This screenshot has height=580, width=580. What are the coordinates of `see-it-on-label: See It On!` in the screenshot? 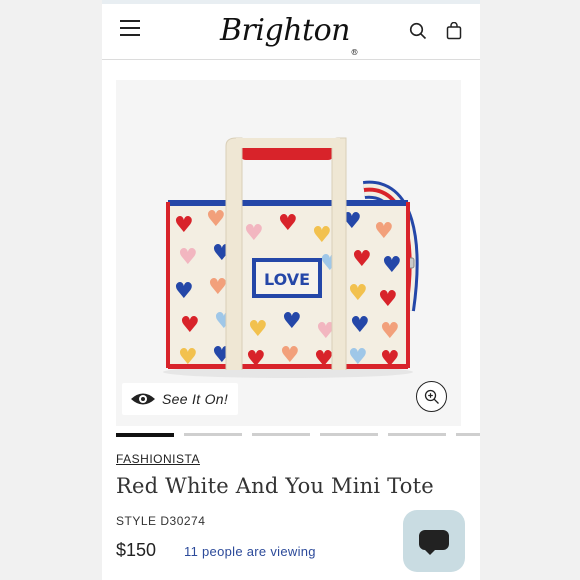 It's located at (195, 399).